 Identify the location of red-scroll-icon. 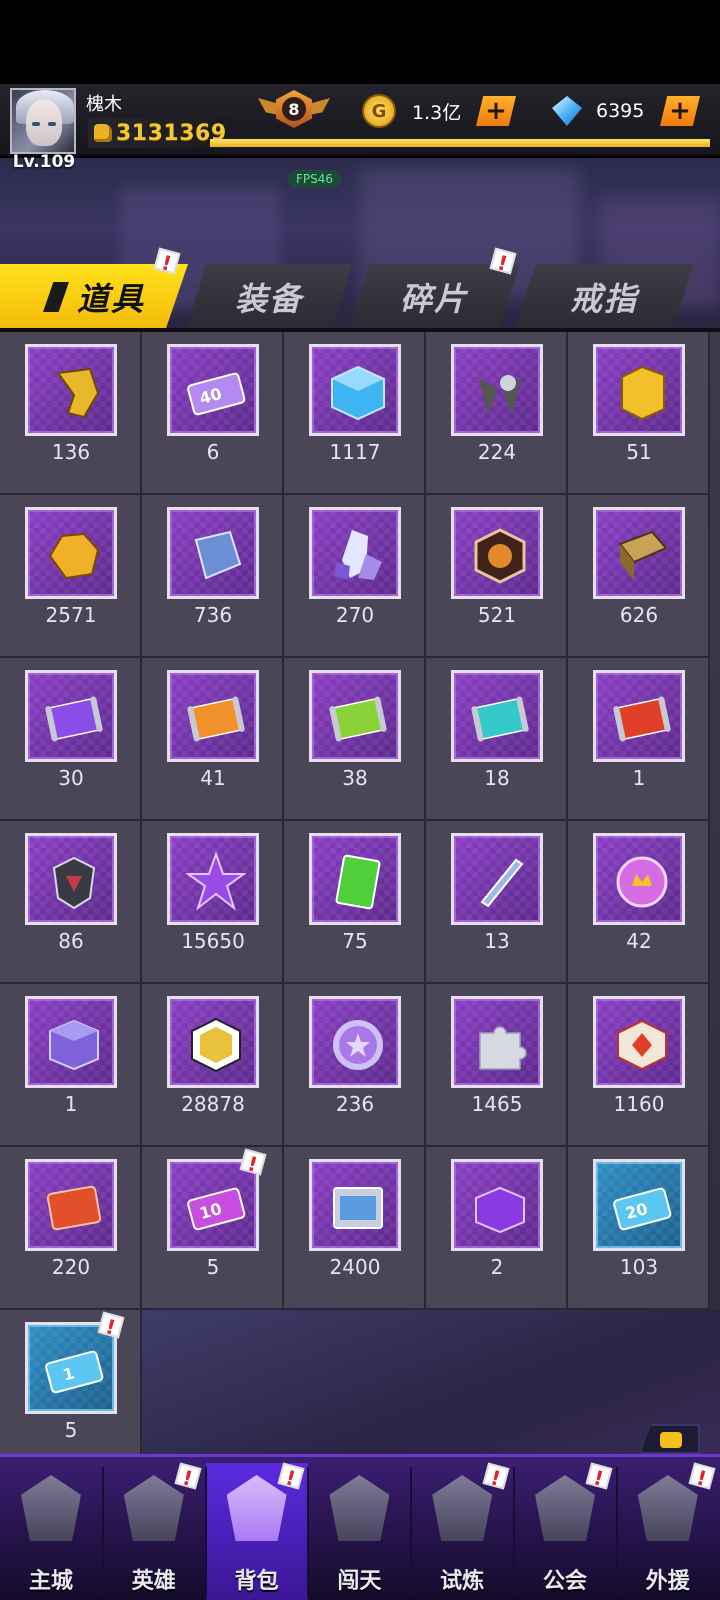
(639, 716).